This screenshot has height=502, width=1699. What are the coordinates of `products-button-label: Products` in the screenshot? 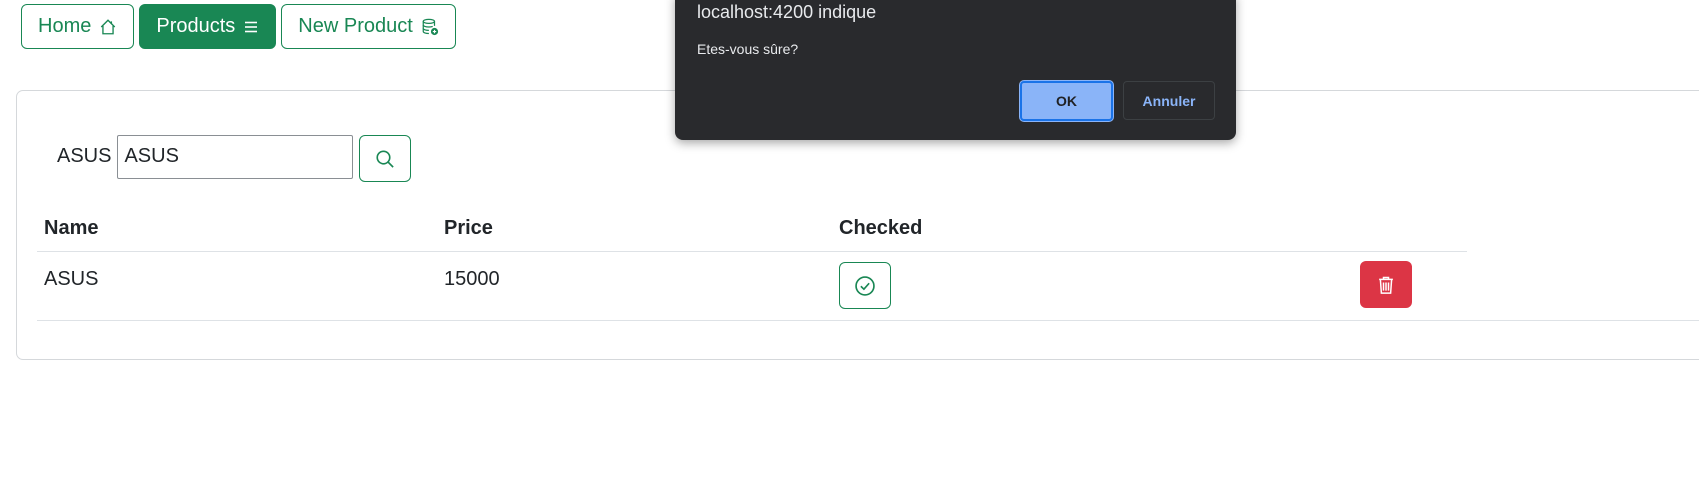 It's located at (196, 26).